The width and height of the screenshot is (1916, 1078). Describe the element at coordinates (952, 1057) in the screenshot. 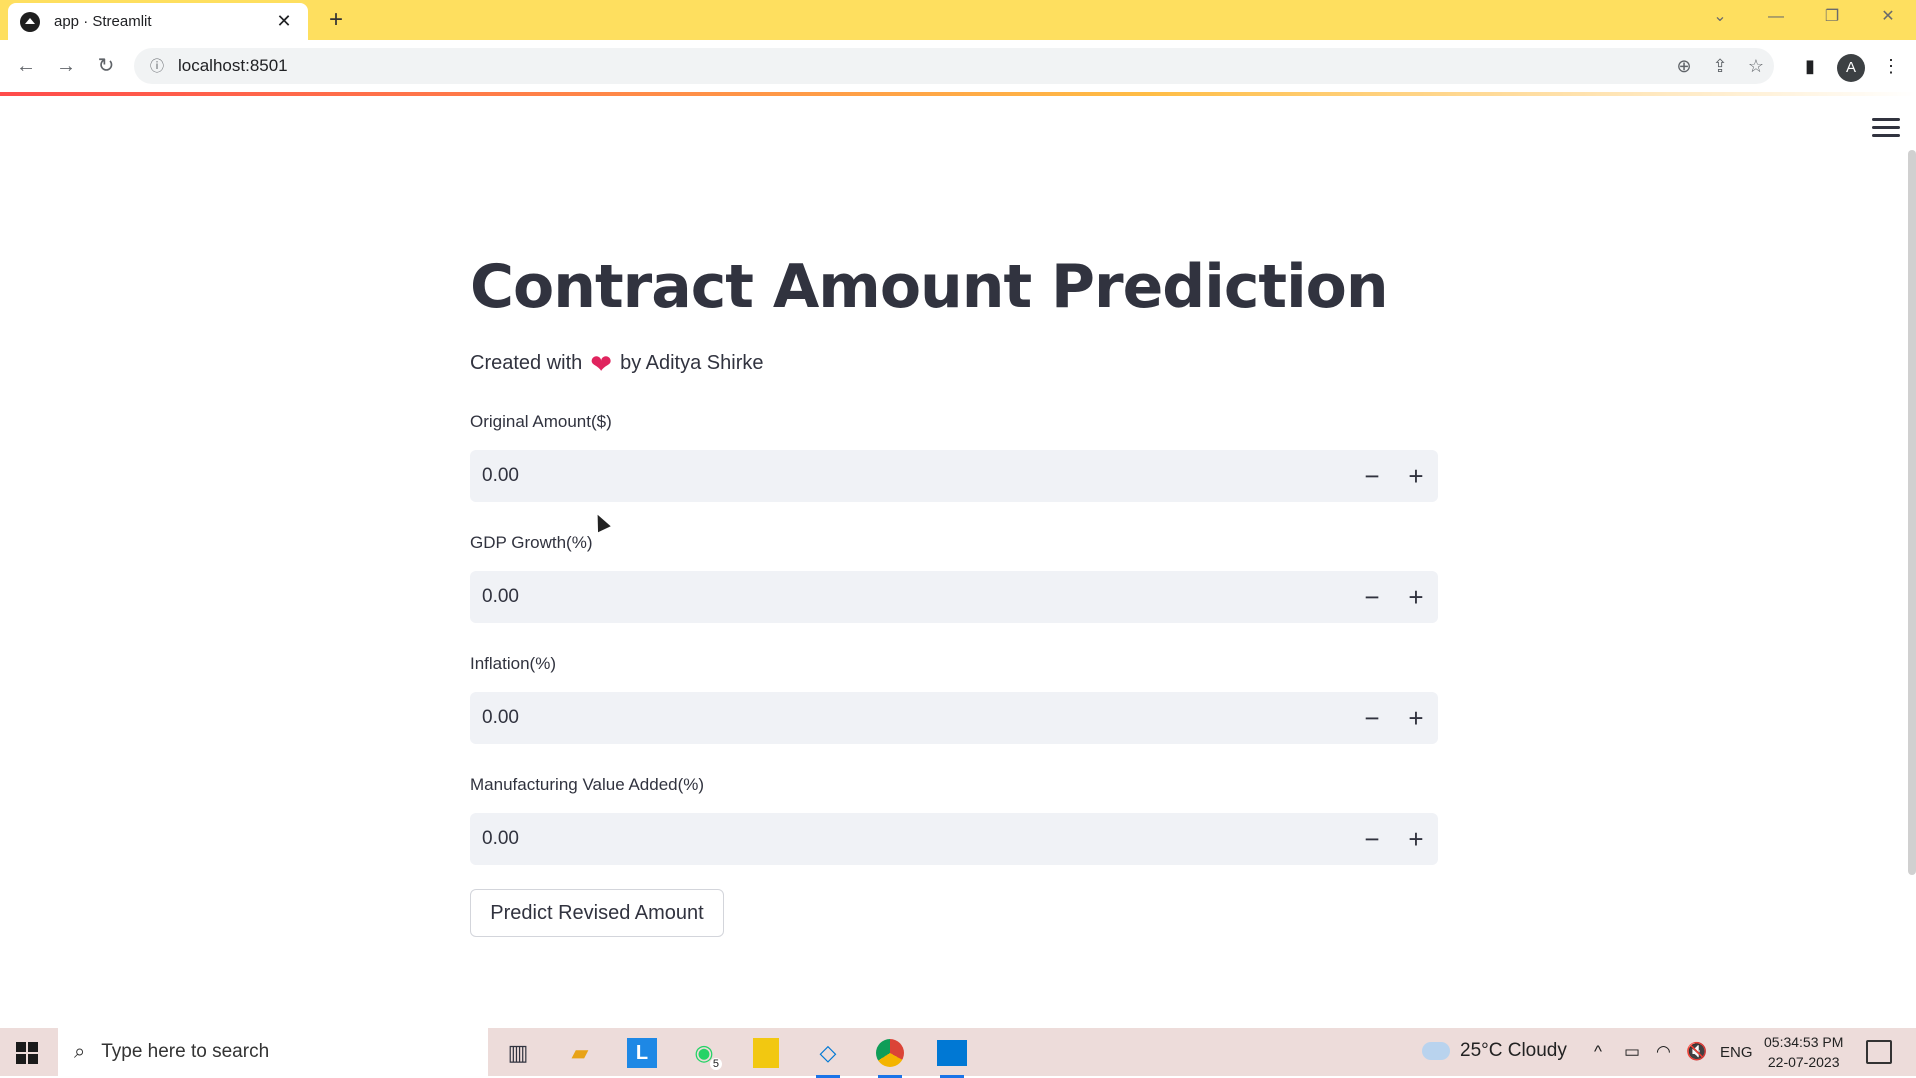

I see `remote-app-icon` at that location.